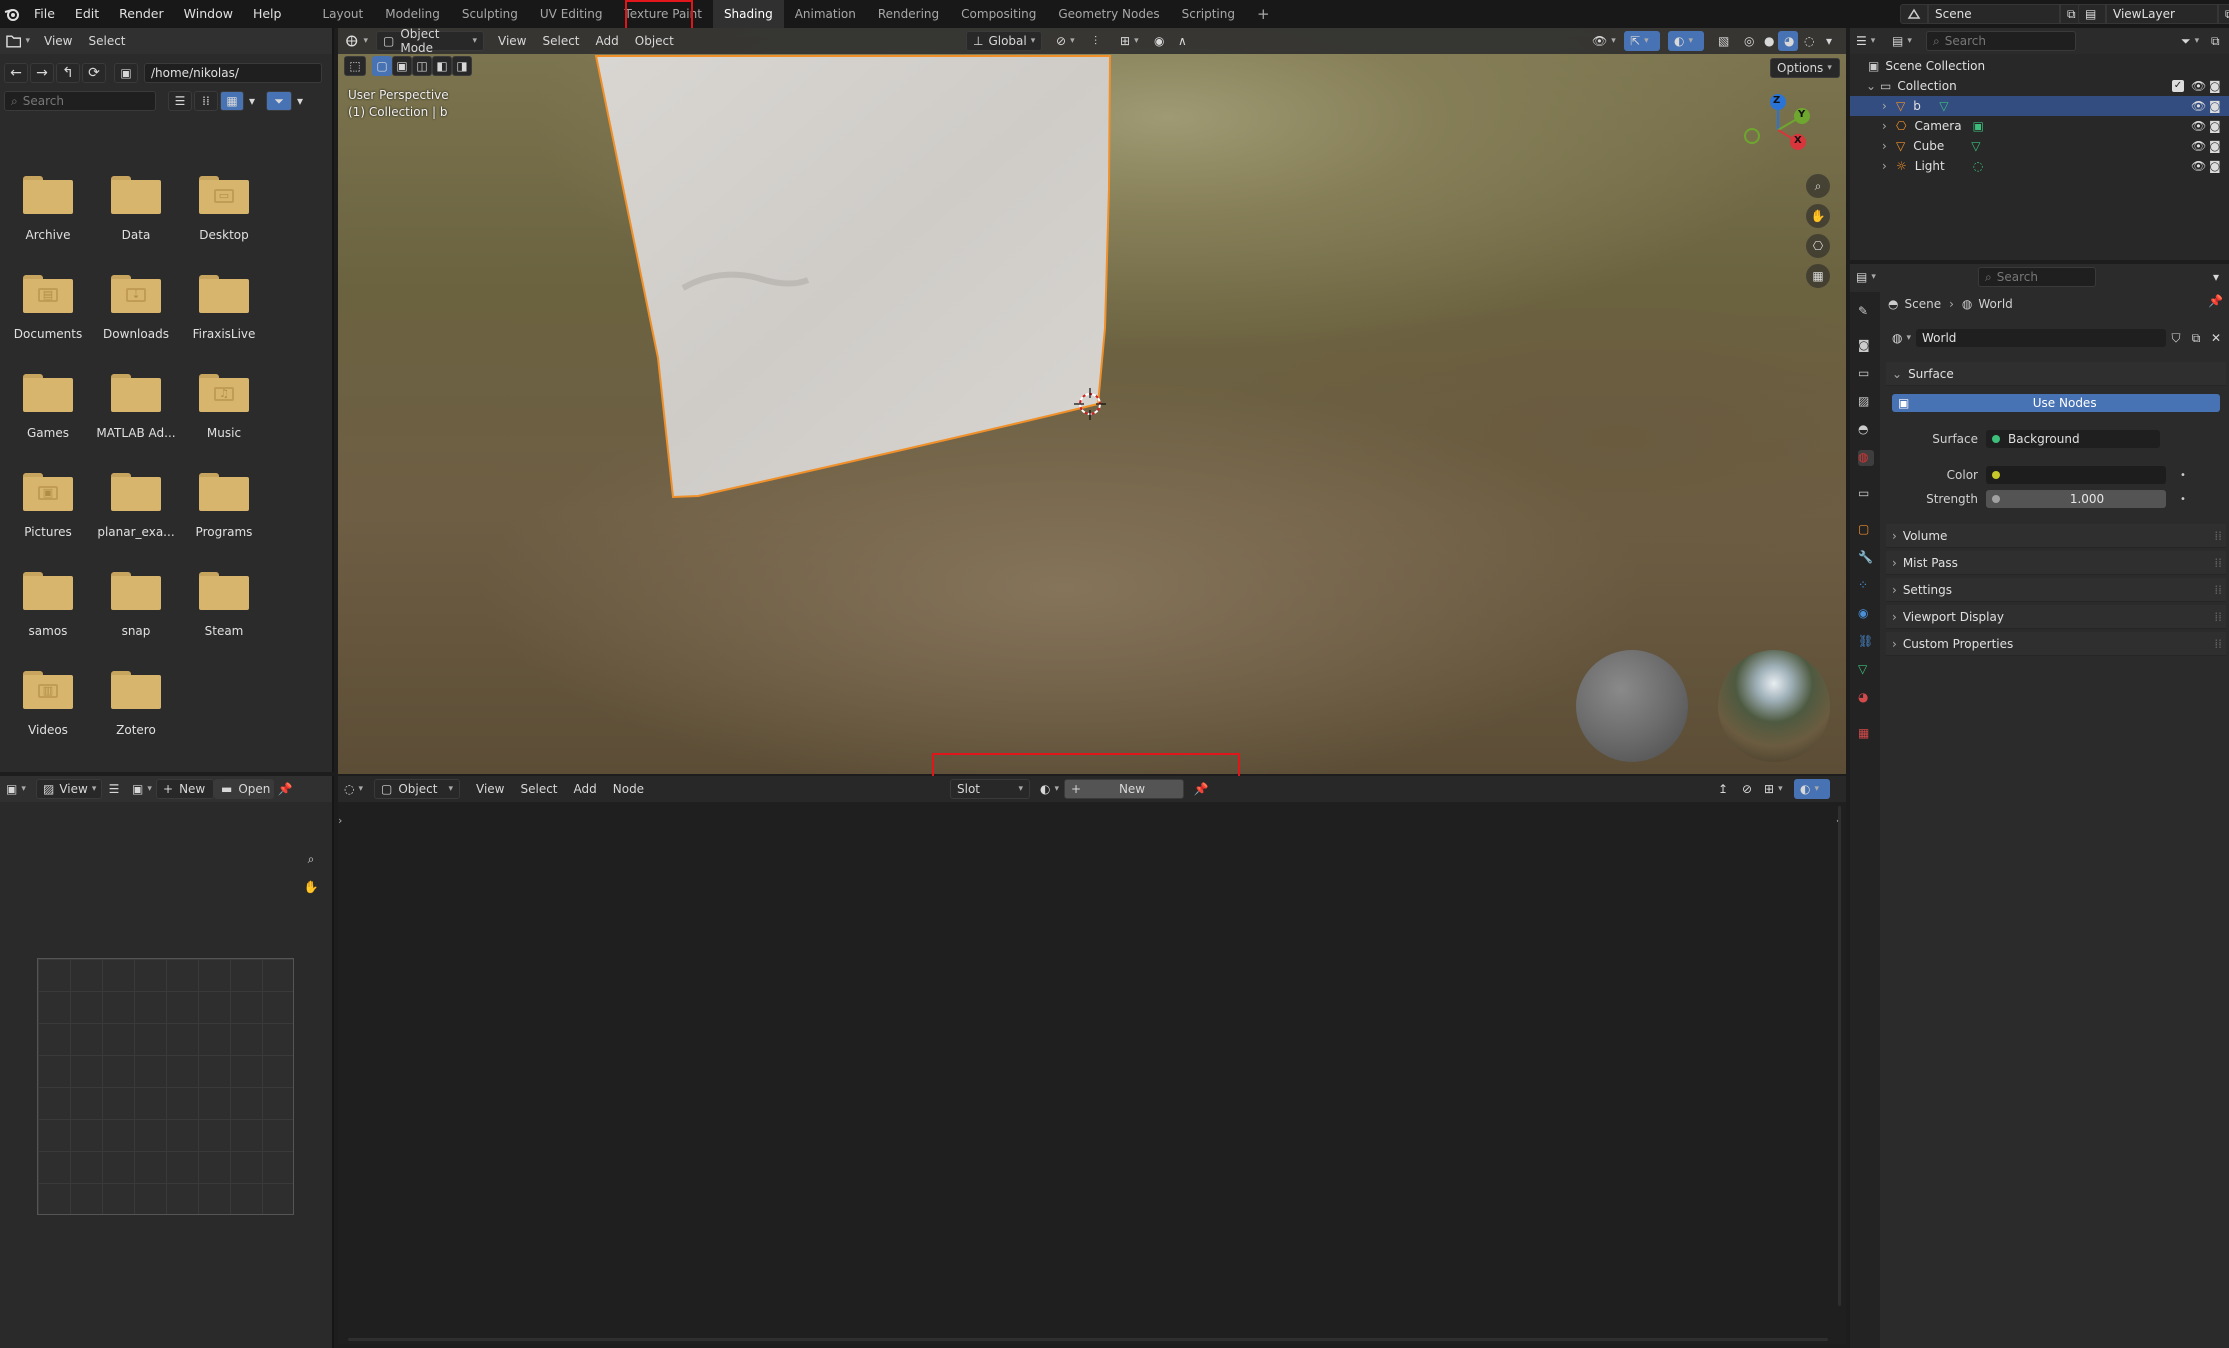 The height and width of the screenshot is (1348, 2229). Describe the element at coordinates (68, 73) in the screenshot. I see `parent-dir-icon: ↰` at that location.